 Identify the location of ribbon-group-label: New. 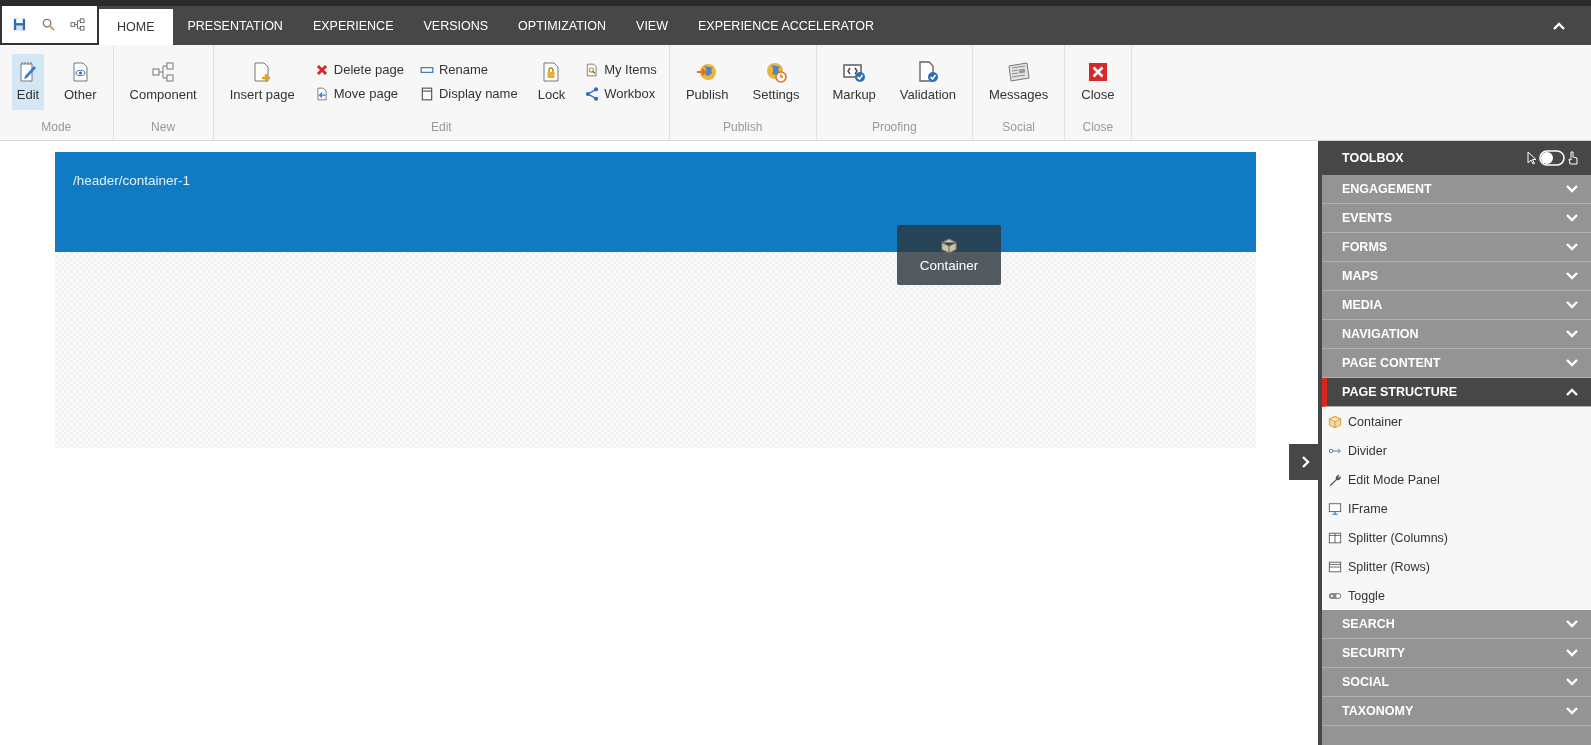
(163, 128).